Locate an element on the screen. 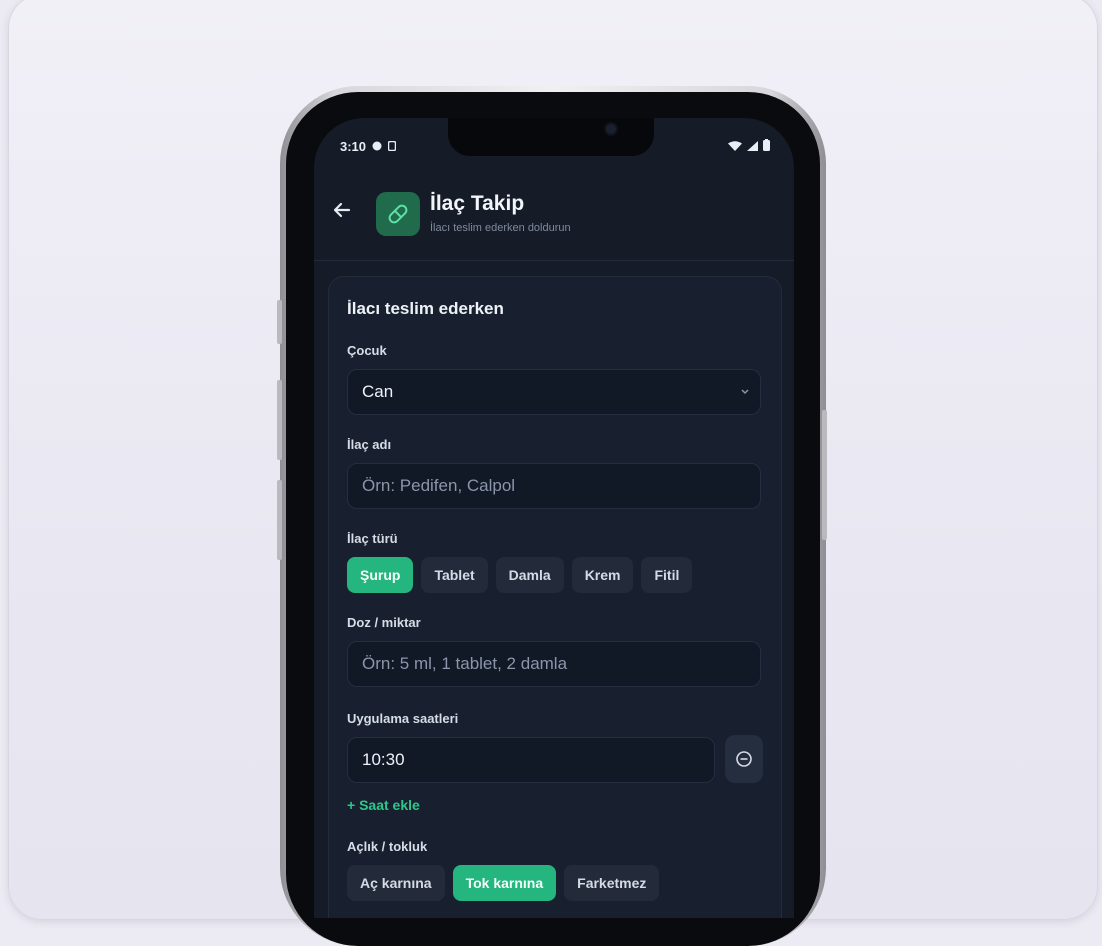  type-chip-cream: Krem is located at coordinates (602, 575).